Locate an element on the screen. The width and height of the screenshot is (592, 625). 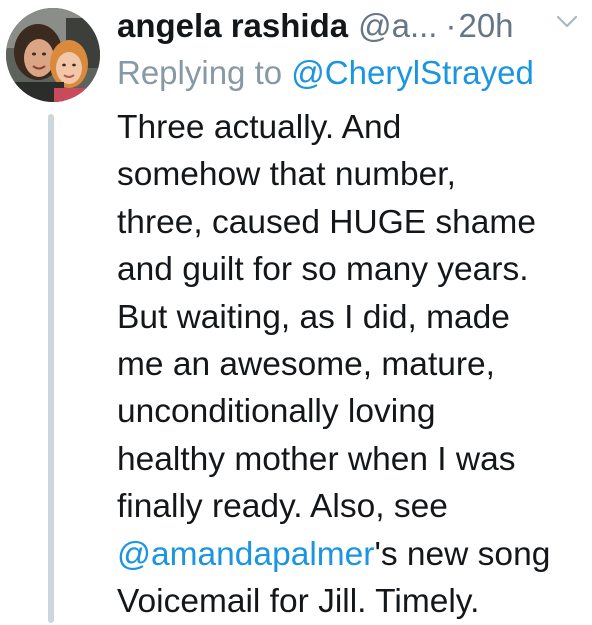
tweet-text-line: Voicemail for Jill. Timely. is located at coordinates (298, 602).